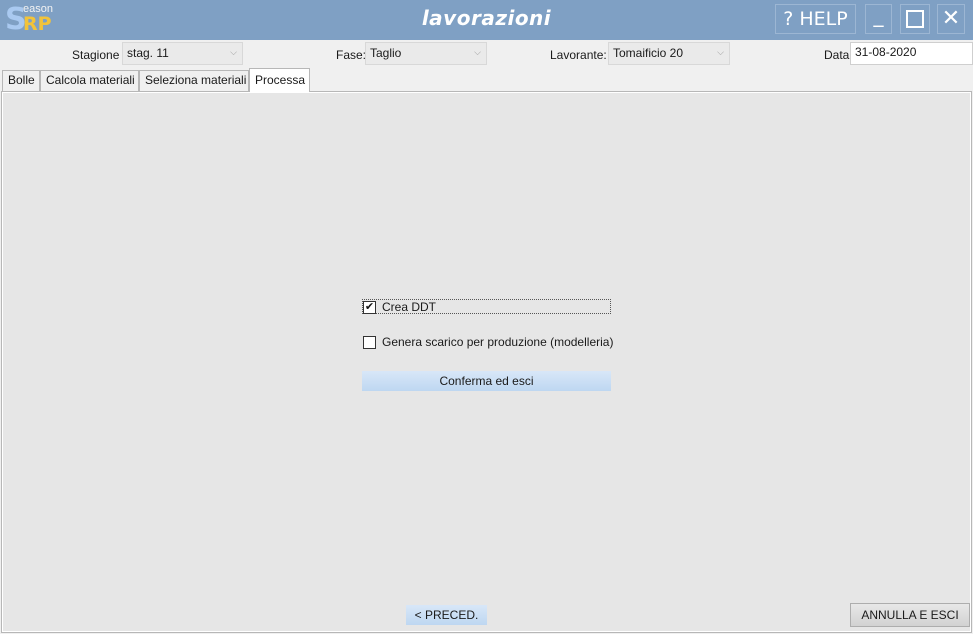 This screenshot has width=973, height=634. What do you see at coordinates (182, 53) in the screenshot?
I see `stagione-select: stag. 11 ⌵` at bounding box center [182, 53].